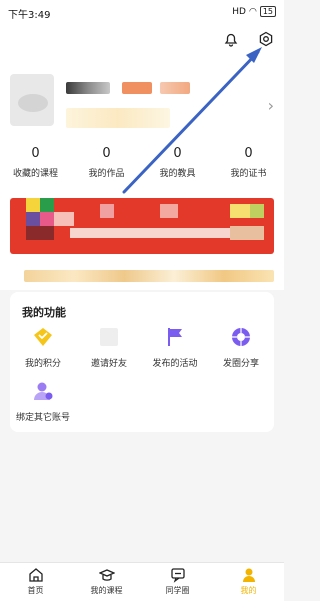 This screenshot has width=320, height=601. Describe the element at coordinates (192, 120) in the screenshot. I see `annotation-arrow` at that location.